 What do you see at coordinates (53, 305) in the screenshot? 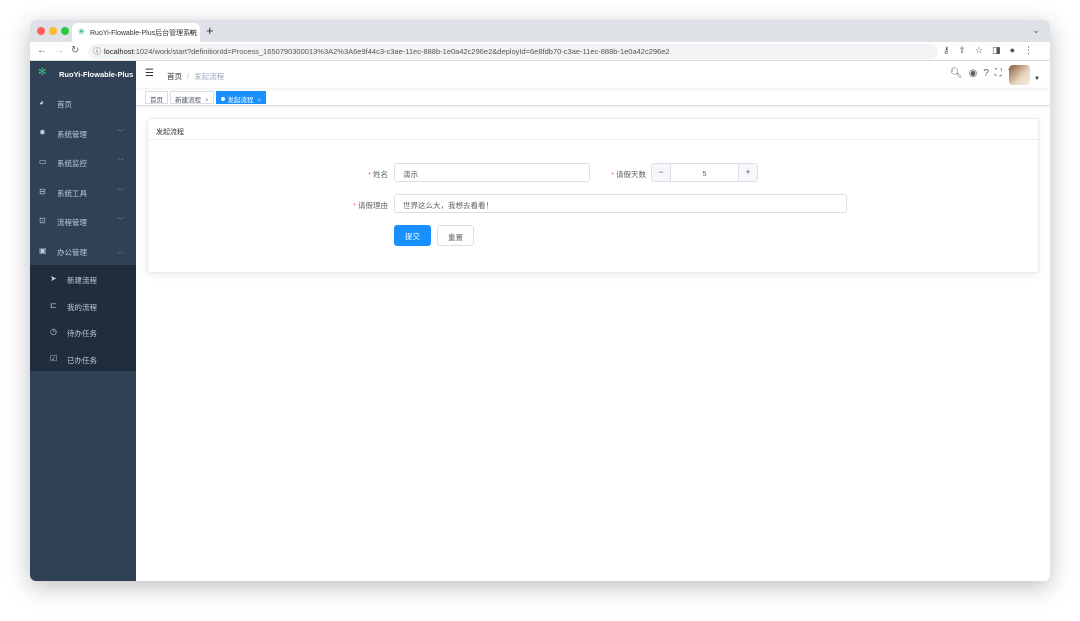
I see `tree-icon: ⊏` at bounding box center [53, 305].